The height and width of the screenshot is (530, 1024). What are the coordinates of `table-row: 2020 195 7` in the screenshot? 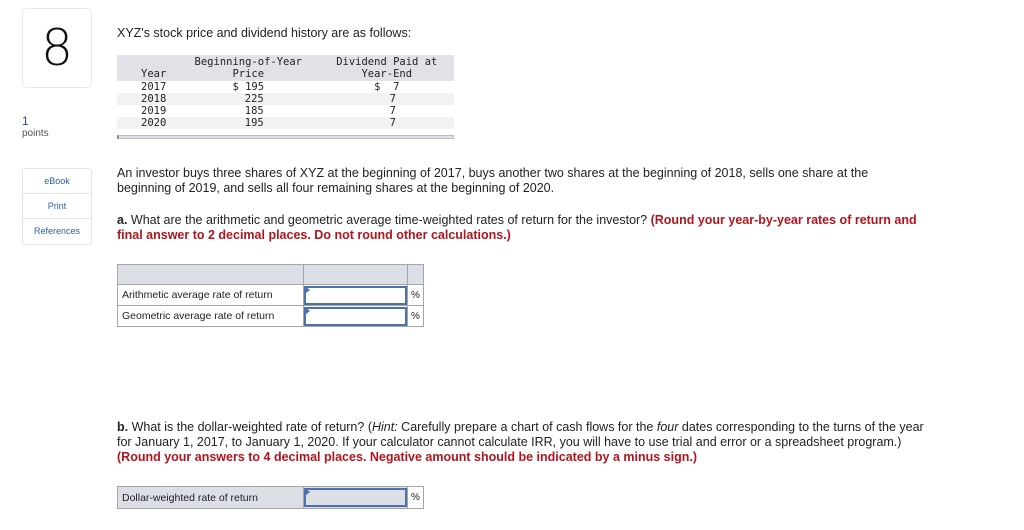 It's located at (285, 123).